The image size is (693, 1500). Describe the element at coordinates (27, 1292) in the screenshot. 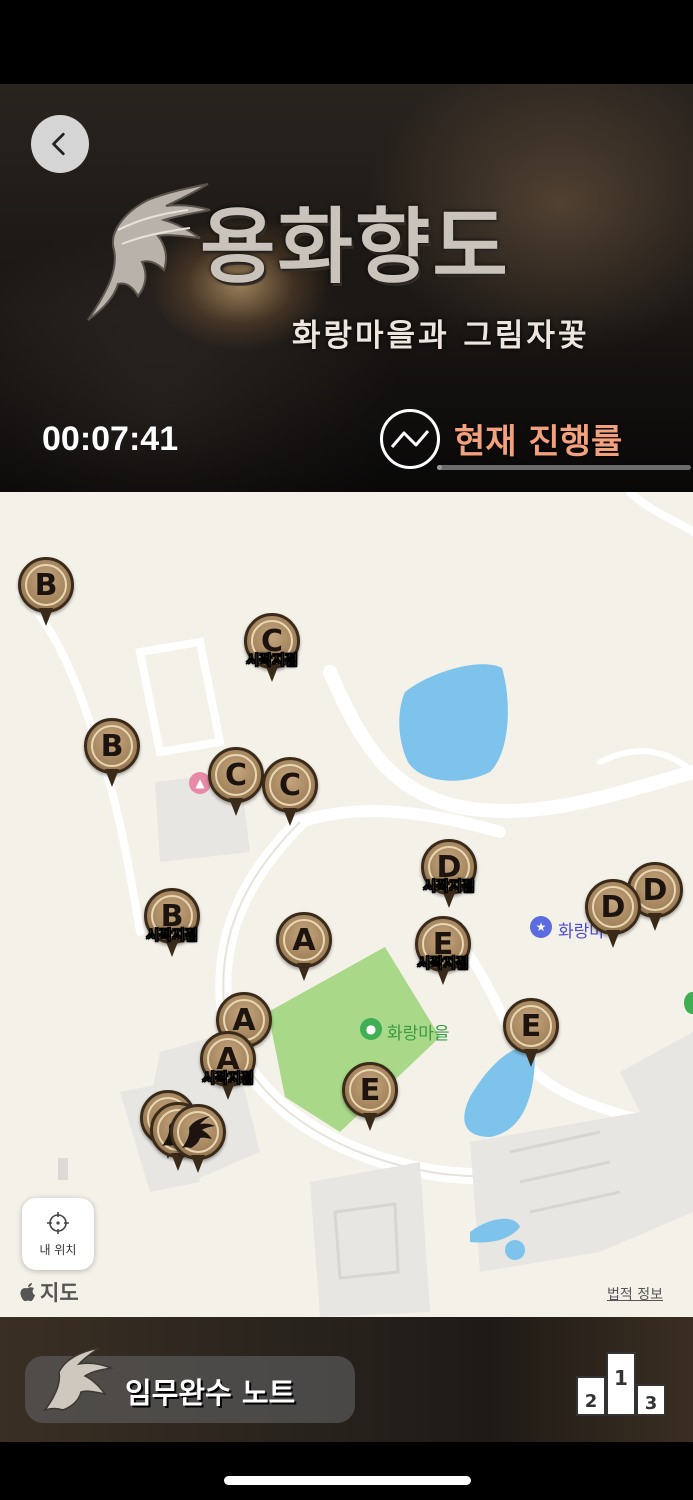

I see `apple-icon` at that location.